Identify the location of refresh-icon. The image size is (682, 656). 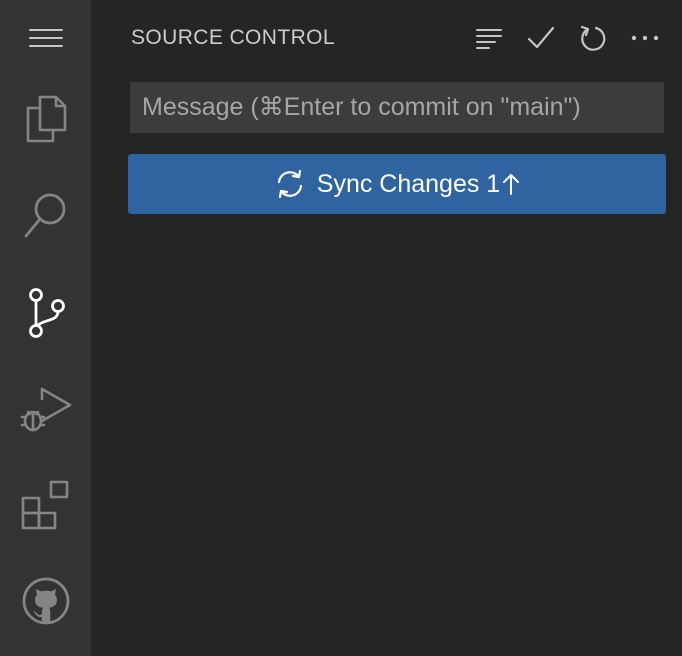
(593, 38).